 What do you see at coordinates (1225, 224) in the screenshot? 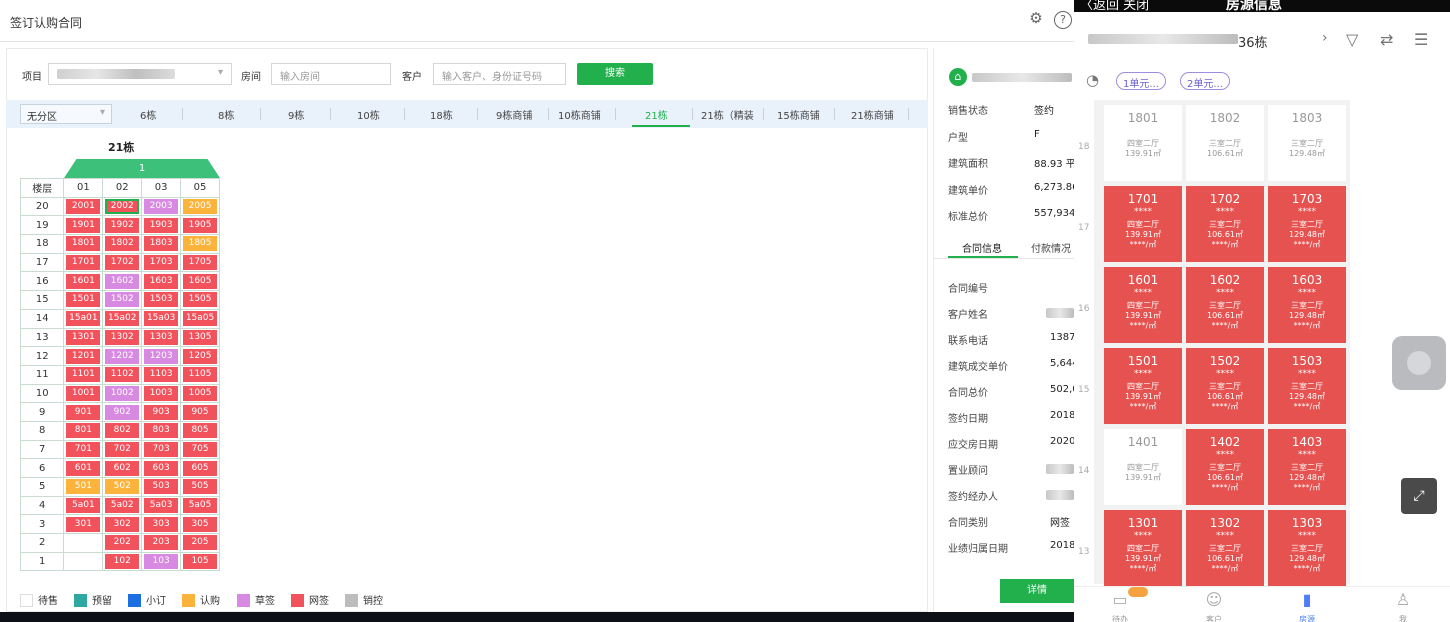
I see `mobile-room-card: 1702 **** 三室二厅 106.61㎡ ****/㎡` at bounding box center [1225, 224].